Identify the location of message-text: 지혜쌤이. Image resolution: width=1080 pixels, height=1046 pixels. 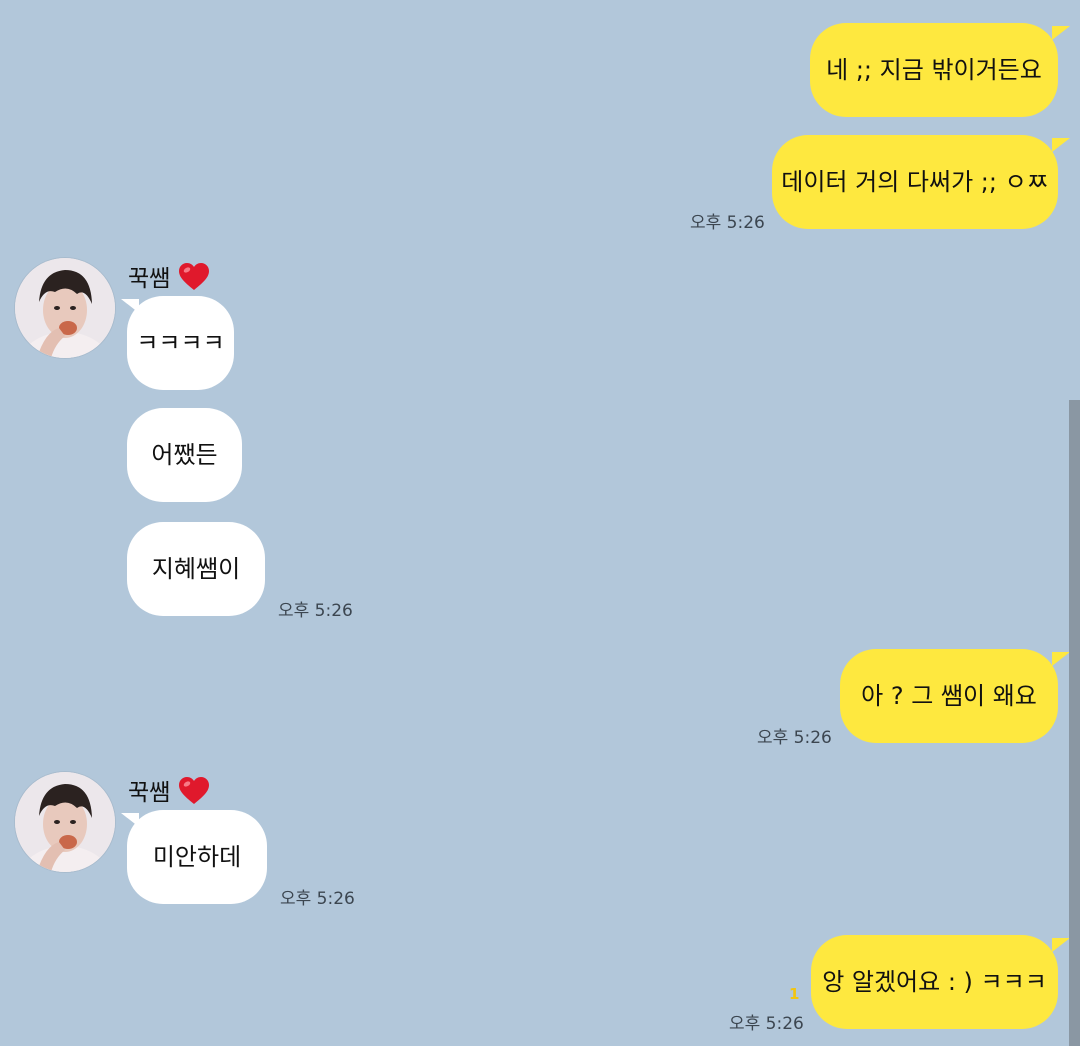
(196, 569).